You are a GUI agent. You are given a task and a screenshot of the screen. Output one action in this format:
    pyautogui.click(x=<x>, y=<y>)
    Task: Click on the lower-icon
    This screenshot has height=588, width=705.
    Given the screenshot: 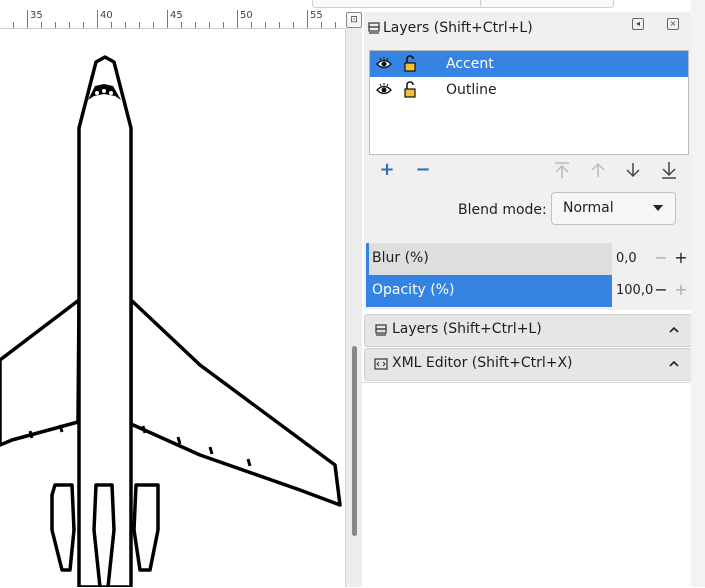 What is the action you would take?
    pyautogui.click(x=633, y=170)
    